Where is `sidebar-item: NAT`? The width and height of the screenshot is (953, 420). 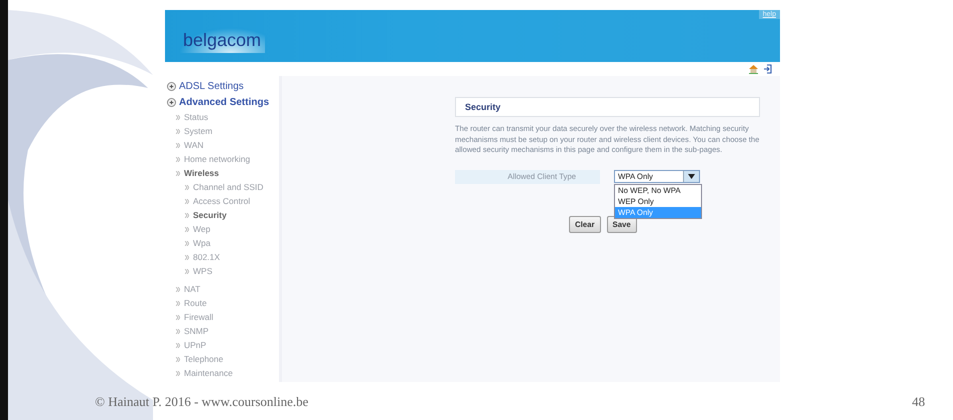 sidebar-item: NAT is located at coordinates (192, 289).